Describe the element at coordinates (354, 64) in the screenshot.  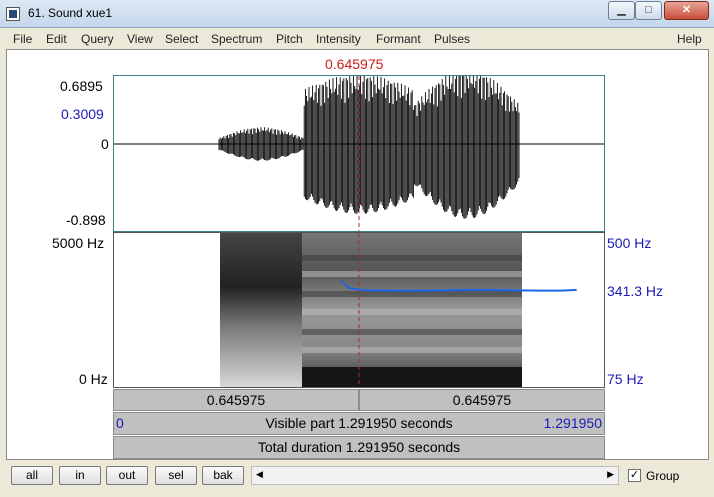
I see `cursor-time-label: 0.645975` at that location.